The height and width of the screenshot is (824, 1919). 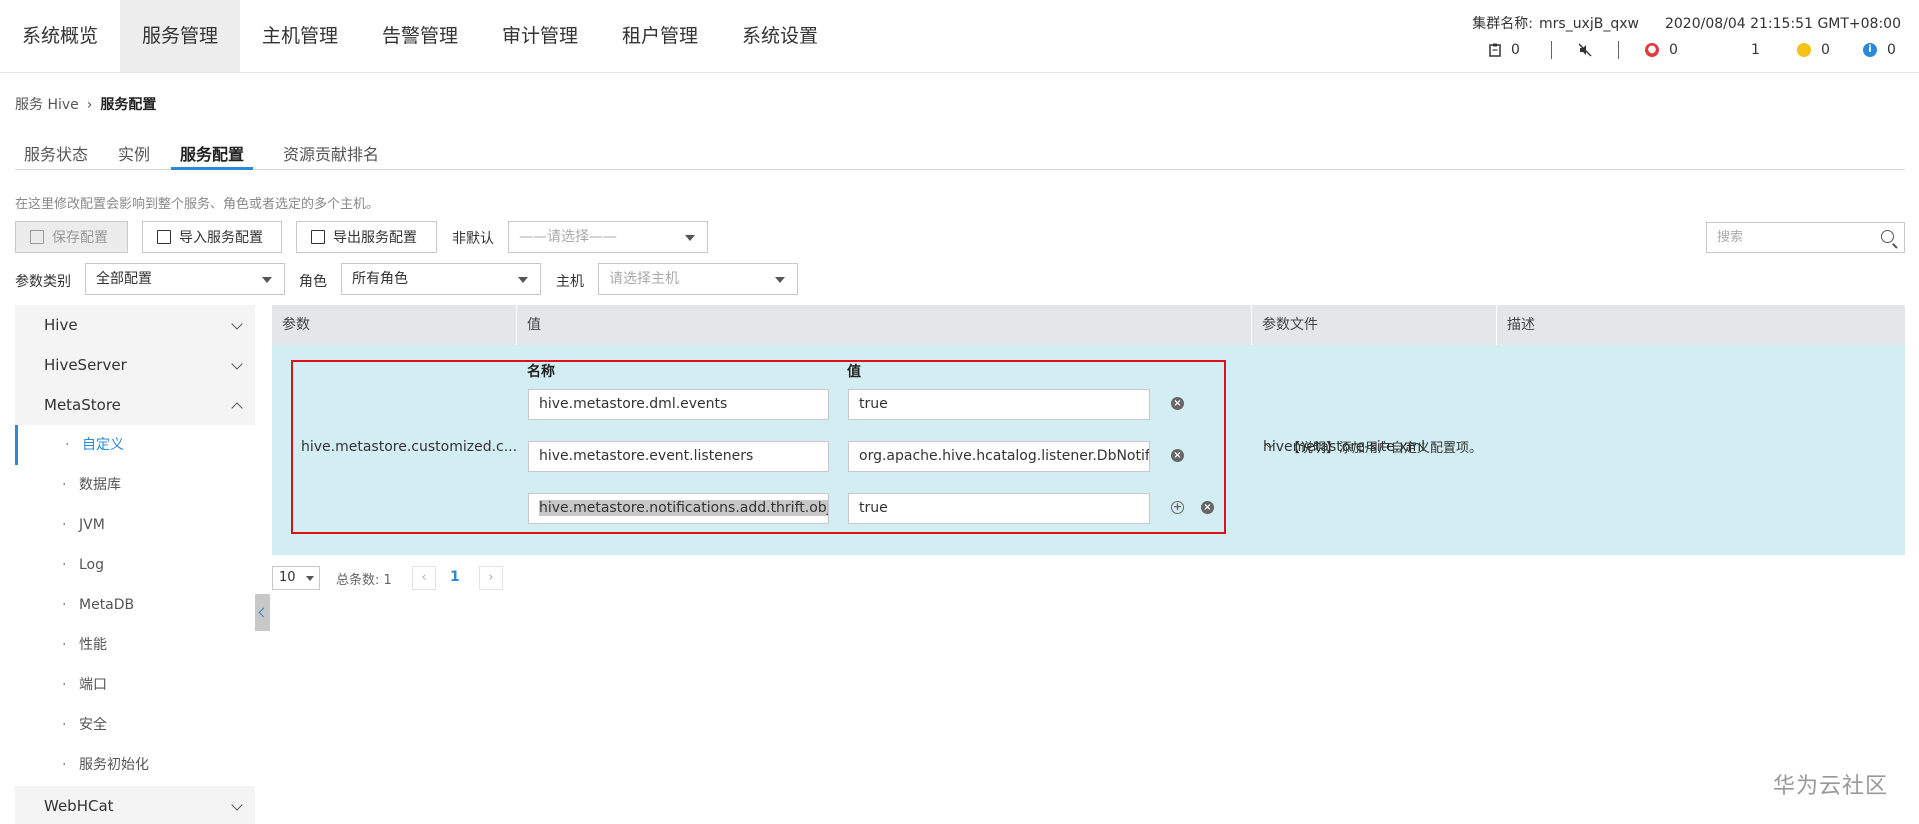 I want to click on sidebar-item-custom: 自定义, so click(x=135, y=445).